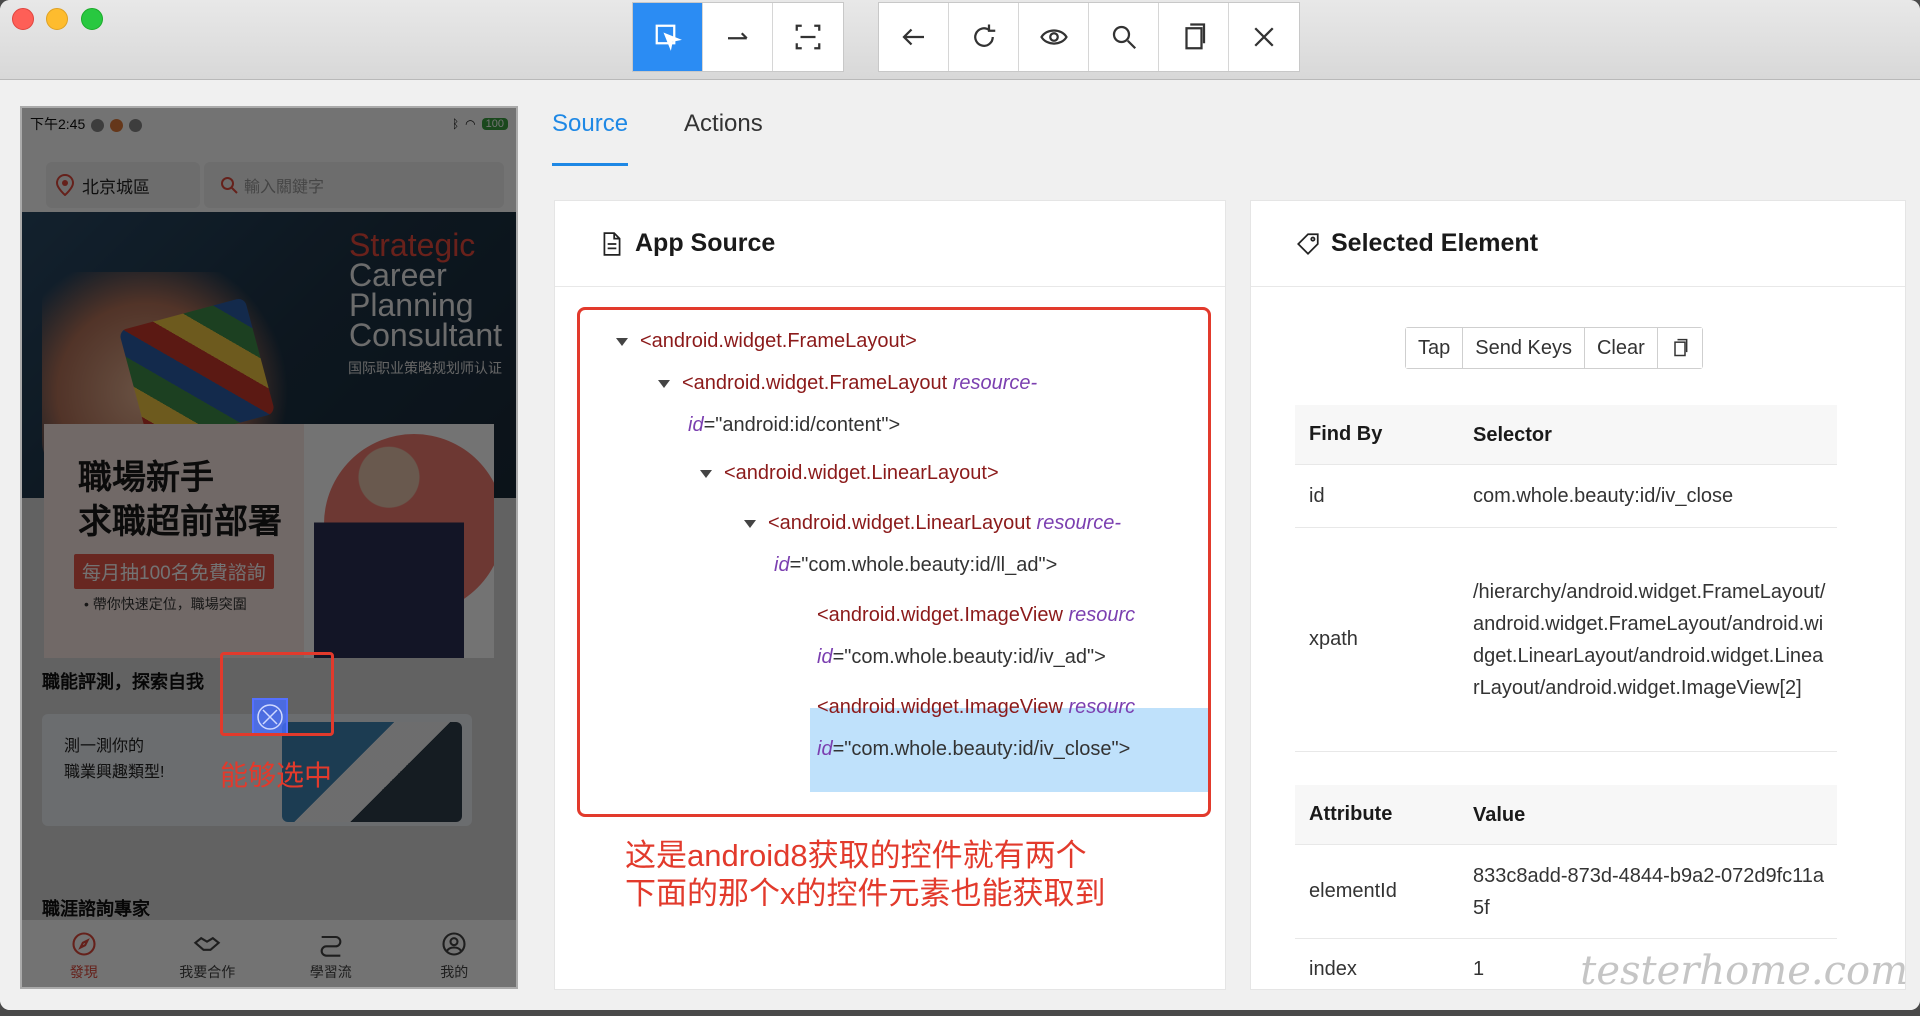 This screenshot has width=1920, height=1016. What do you see at coordinates (1566, 435) in the screenshot?
I see `find-by-header: Find By Selector` at bounding box center [1566, 435].